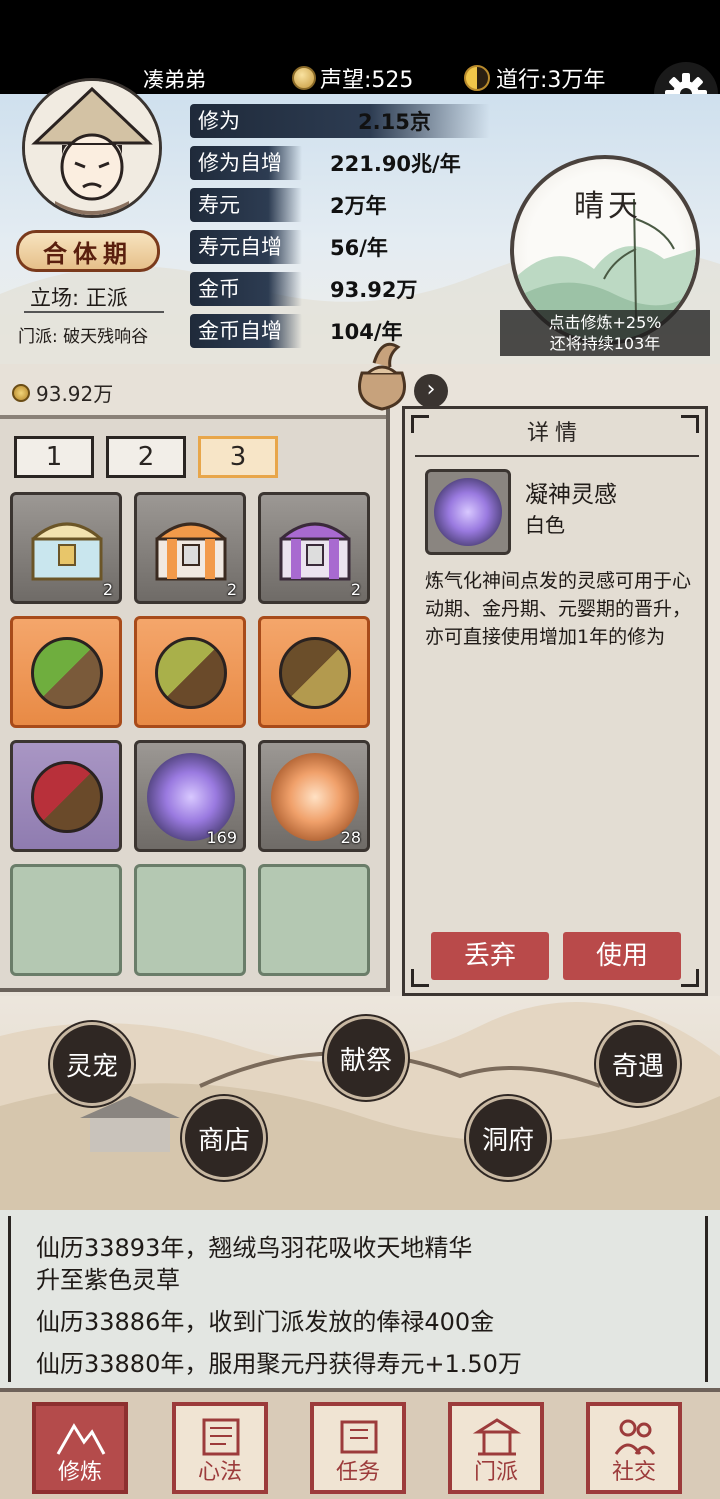  I want to click on orange-chest-icon, so click(191, 551).